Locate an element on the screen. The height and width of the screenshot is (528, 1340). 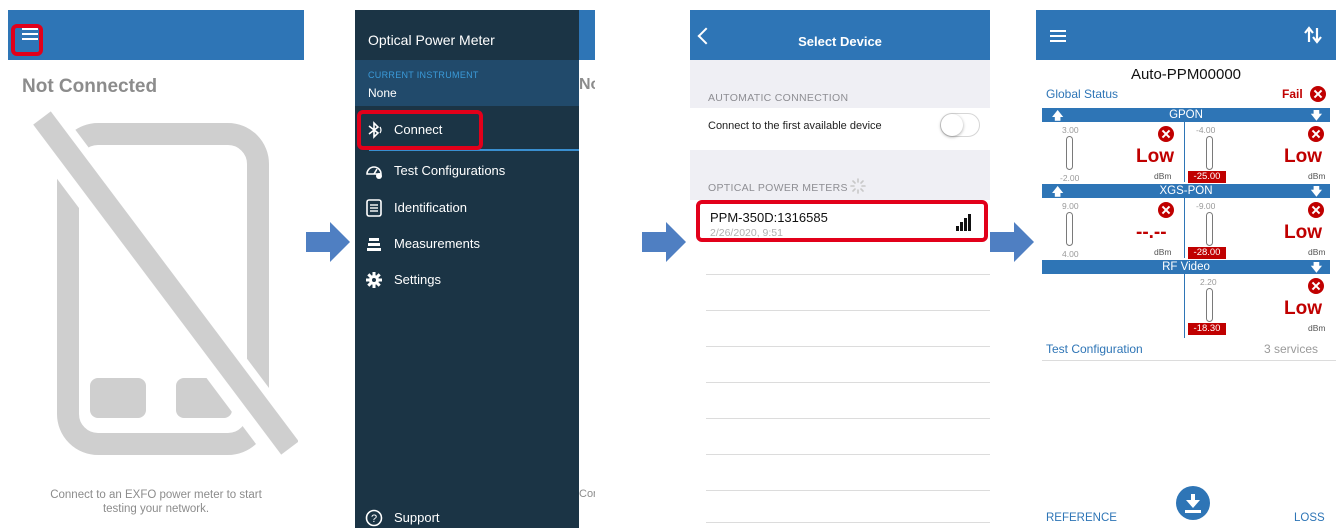
highlight-menu-button is located at coordinates (27, 40).